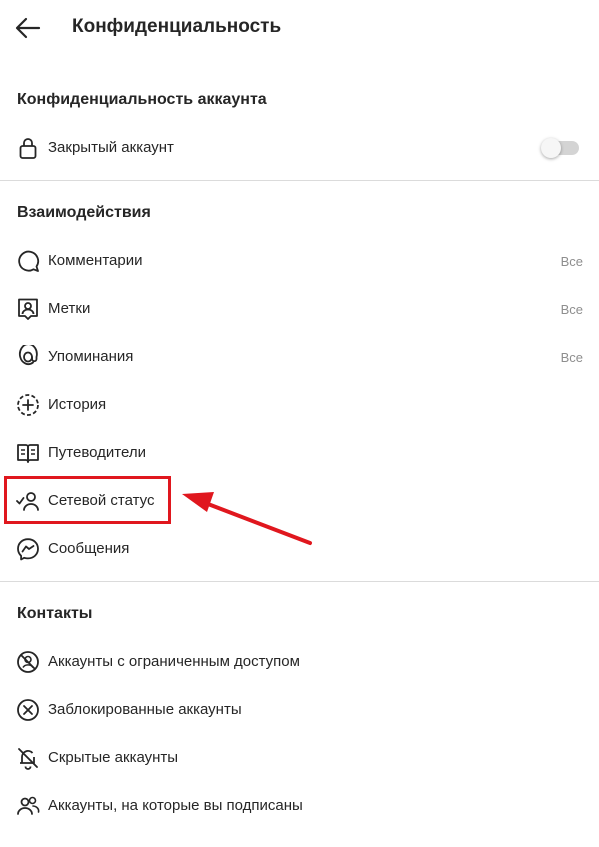 The height and width of the screenshot is (847, 599). I want to click on interactions-item-mentions: Упоминания Все, so click(299, 357).